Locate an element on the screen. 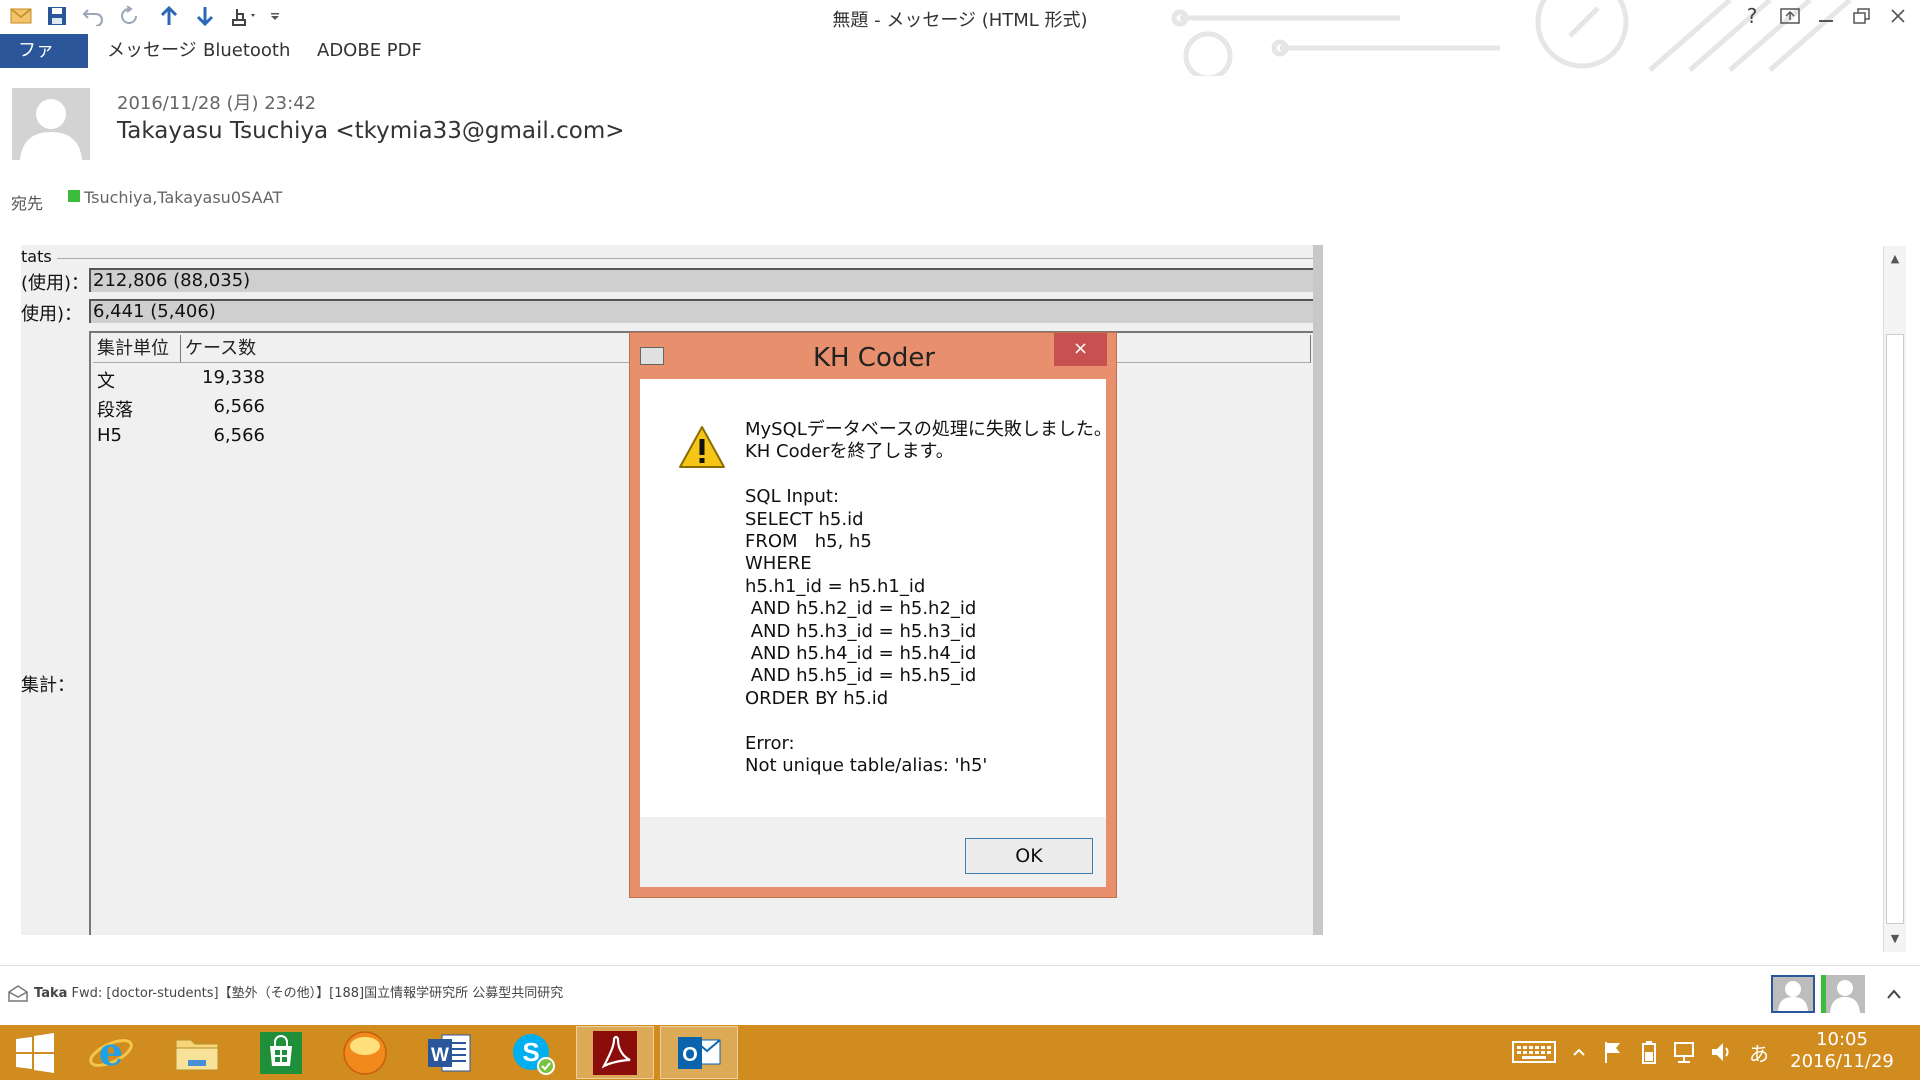  table-cell-unit: H5 is located at coordinates (109, 435).